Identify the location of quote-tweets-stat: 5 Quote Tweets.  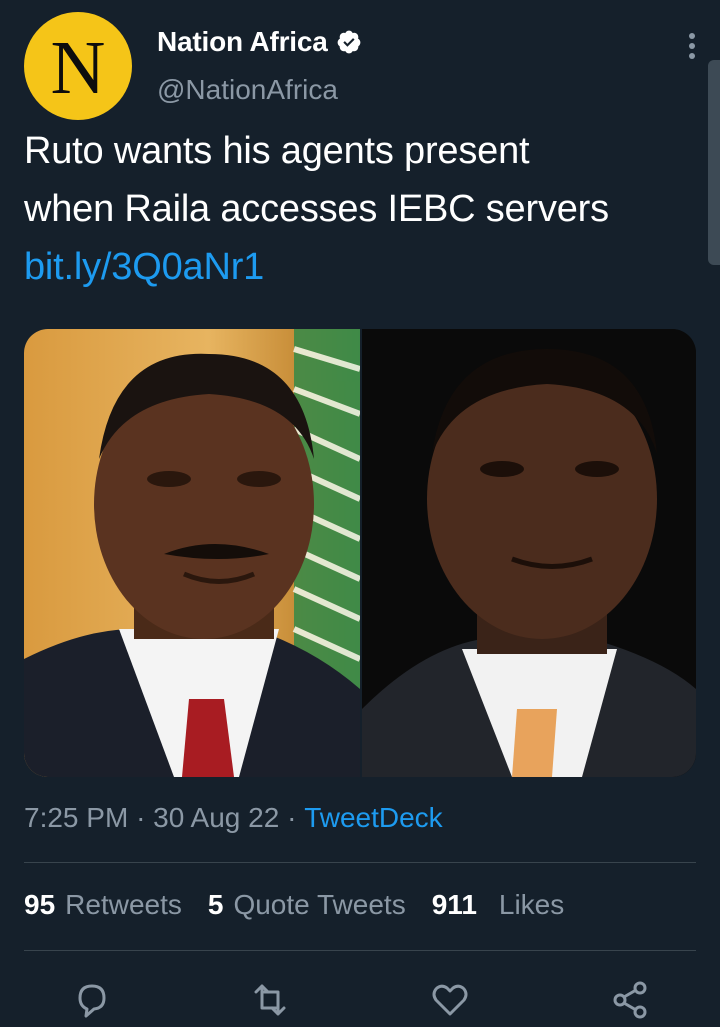
(307, 905).